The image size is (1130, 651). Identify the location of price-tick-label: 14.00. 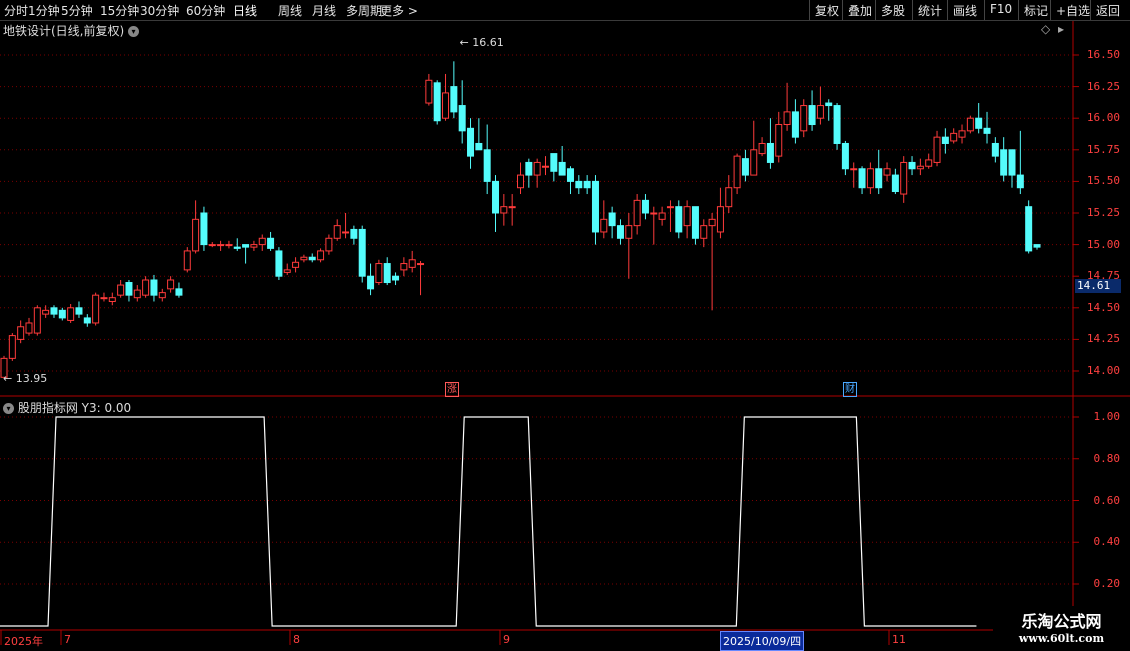
(1103, 370).